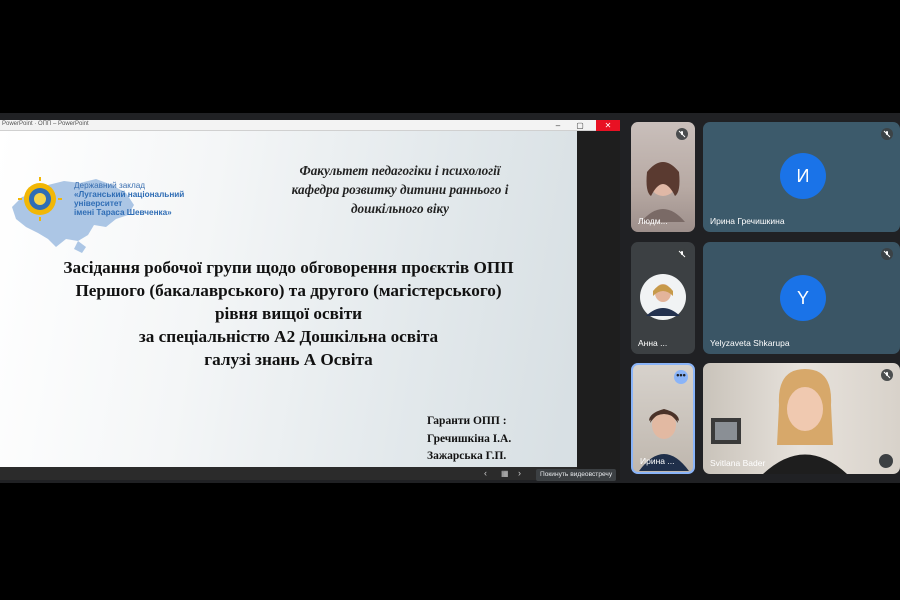 The image size is (900, 600). I want to click on chevron-left-icon: ‹, so click(485, 473).